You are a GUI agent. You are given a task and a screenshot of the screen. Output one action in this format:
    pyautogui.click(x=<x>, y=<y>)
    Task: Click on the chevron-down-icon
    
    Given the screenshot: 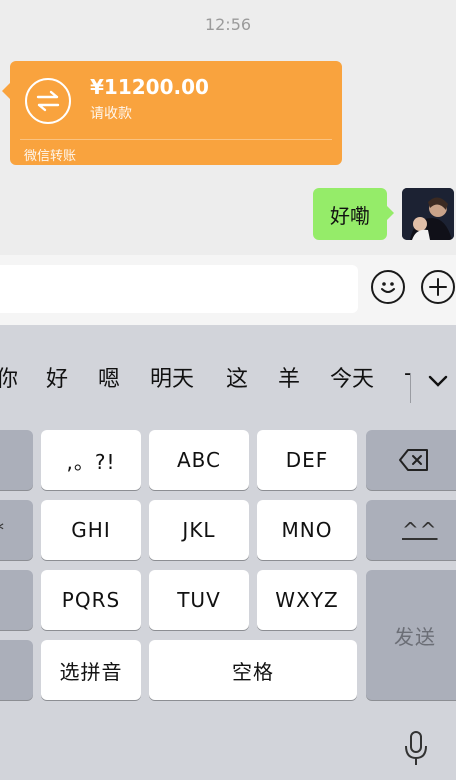 What is the action you would take?
    pyautogui.click(x=438, y=381)
    